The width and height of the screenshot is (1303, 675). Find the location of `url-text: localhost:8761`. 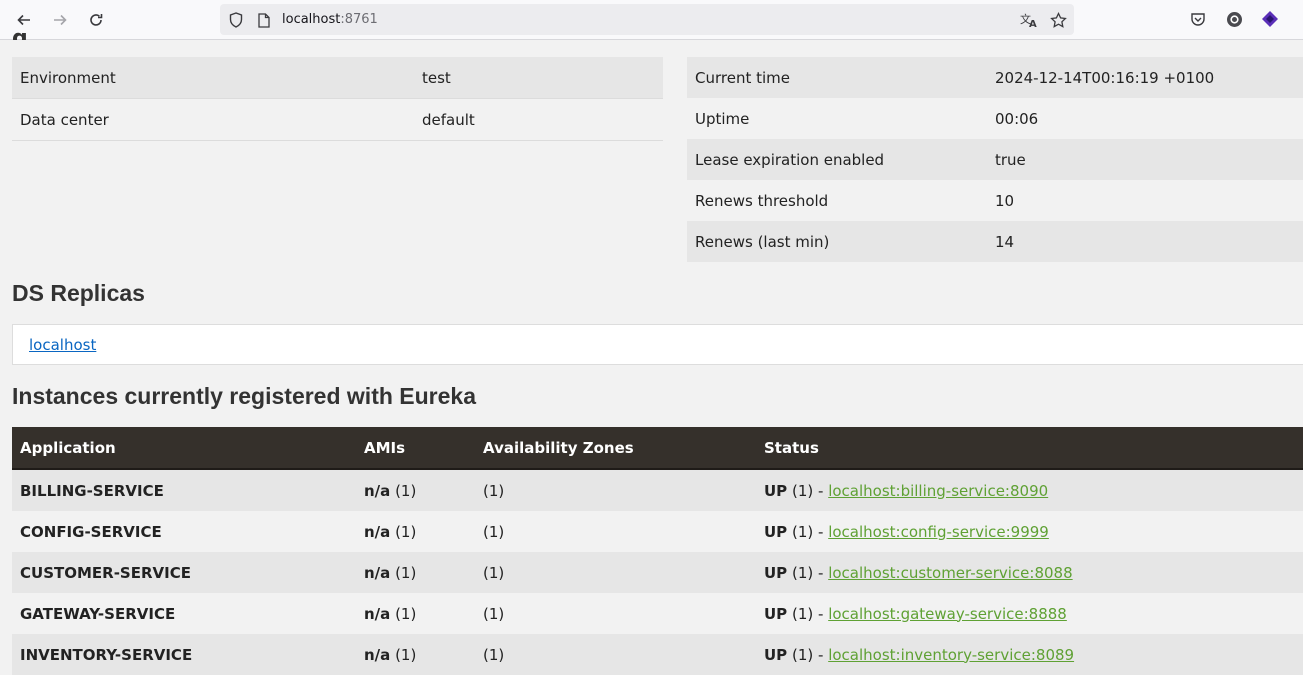

url-text: localhost:8761 is located at coordinates (330, 19).